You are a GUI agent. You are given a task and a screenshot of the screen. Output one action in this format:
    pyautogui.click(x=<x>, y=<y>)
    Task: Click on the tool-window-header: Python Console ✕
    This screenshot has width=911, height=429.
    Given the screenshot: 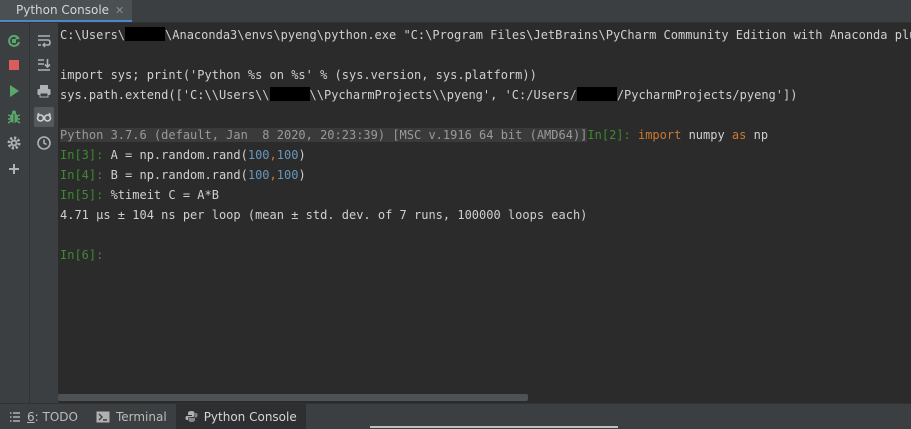 What is the action you would take?
    pyautogui.click(x=455, y=11)
    